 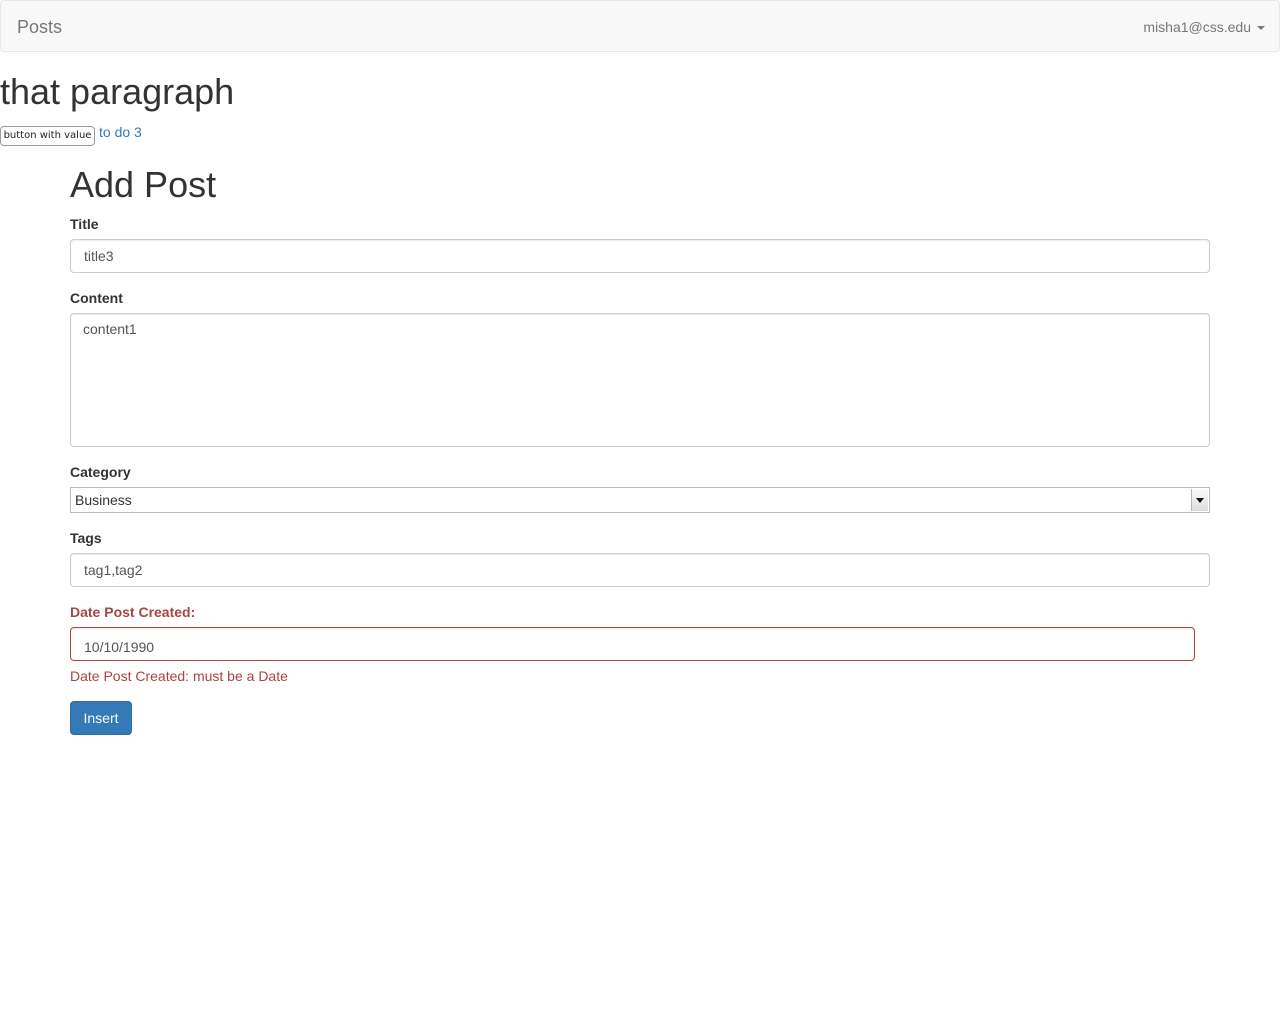 What do you see at coordinates (96, 298) in the screenshot?
I see `content-label: Content` at bounding box center [96, 298].